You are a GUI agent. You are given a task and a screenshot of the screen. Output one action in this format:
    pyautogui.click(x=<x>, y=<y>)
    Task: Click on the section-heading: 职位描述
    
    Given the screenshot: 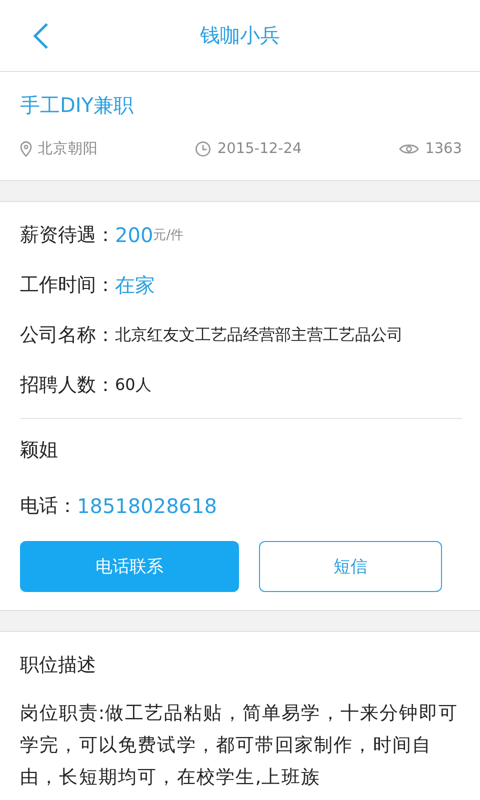 What is the action you would take?
    pyautogui.click(x=58, y=665)
    